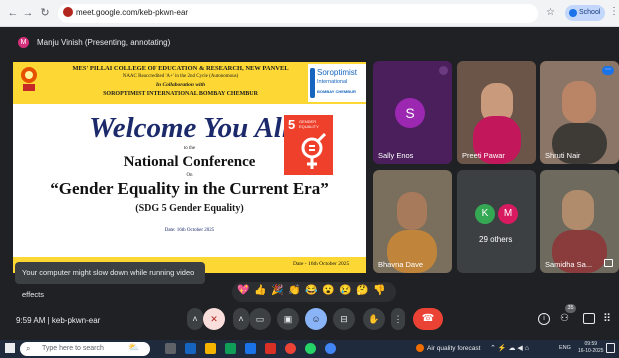 This screenshot has height=358, width=619. What do you see at coordinates (570, 308) in the screenshot?
I see `participant-count-badge: 35` at bounding box center [570, 308].